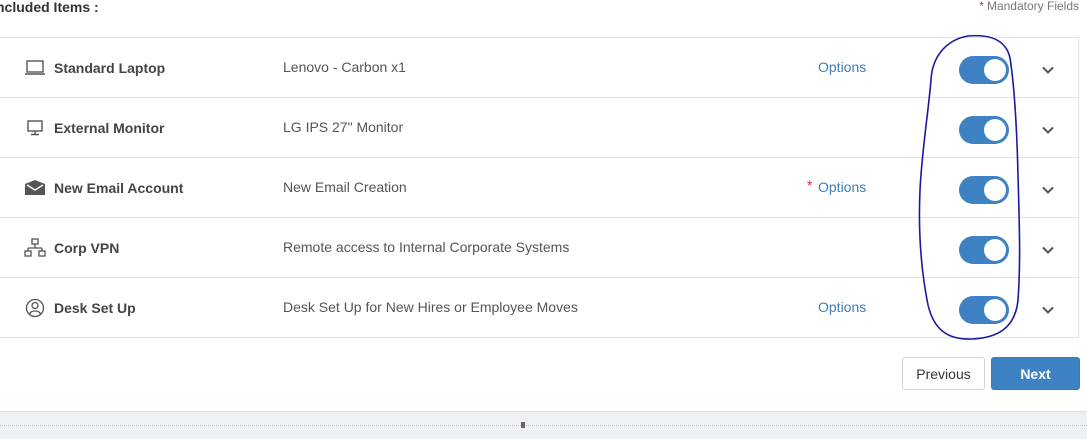 Image resolution: width=1087 pixels, height=439 pixels. What do you see at coordinates (344, 67) in the screenshot?
I see `item-description: Lenovo - Carbon x1` at bounding box center [344, 67].